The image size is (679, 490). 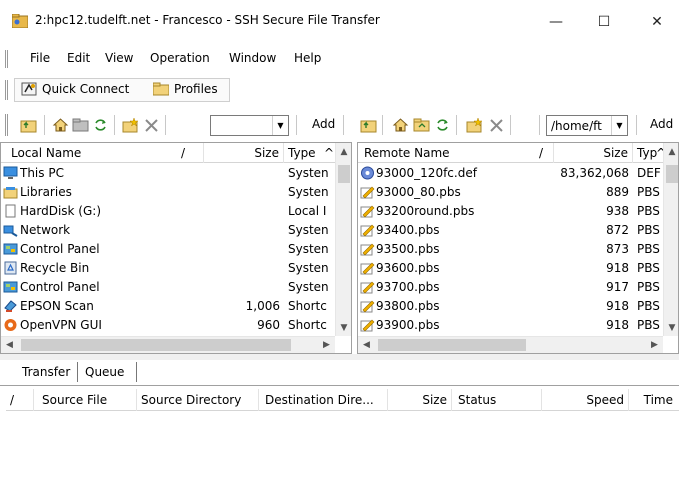 What do you see at coordinates (50, 372) in the screenshot?
I see `tab-transfer: Transfer` at bounding box center [50, 372].